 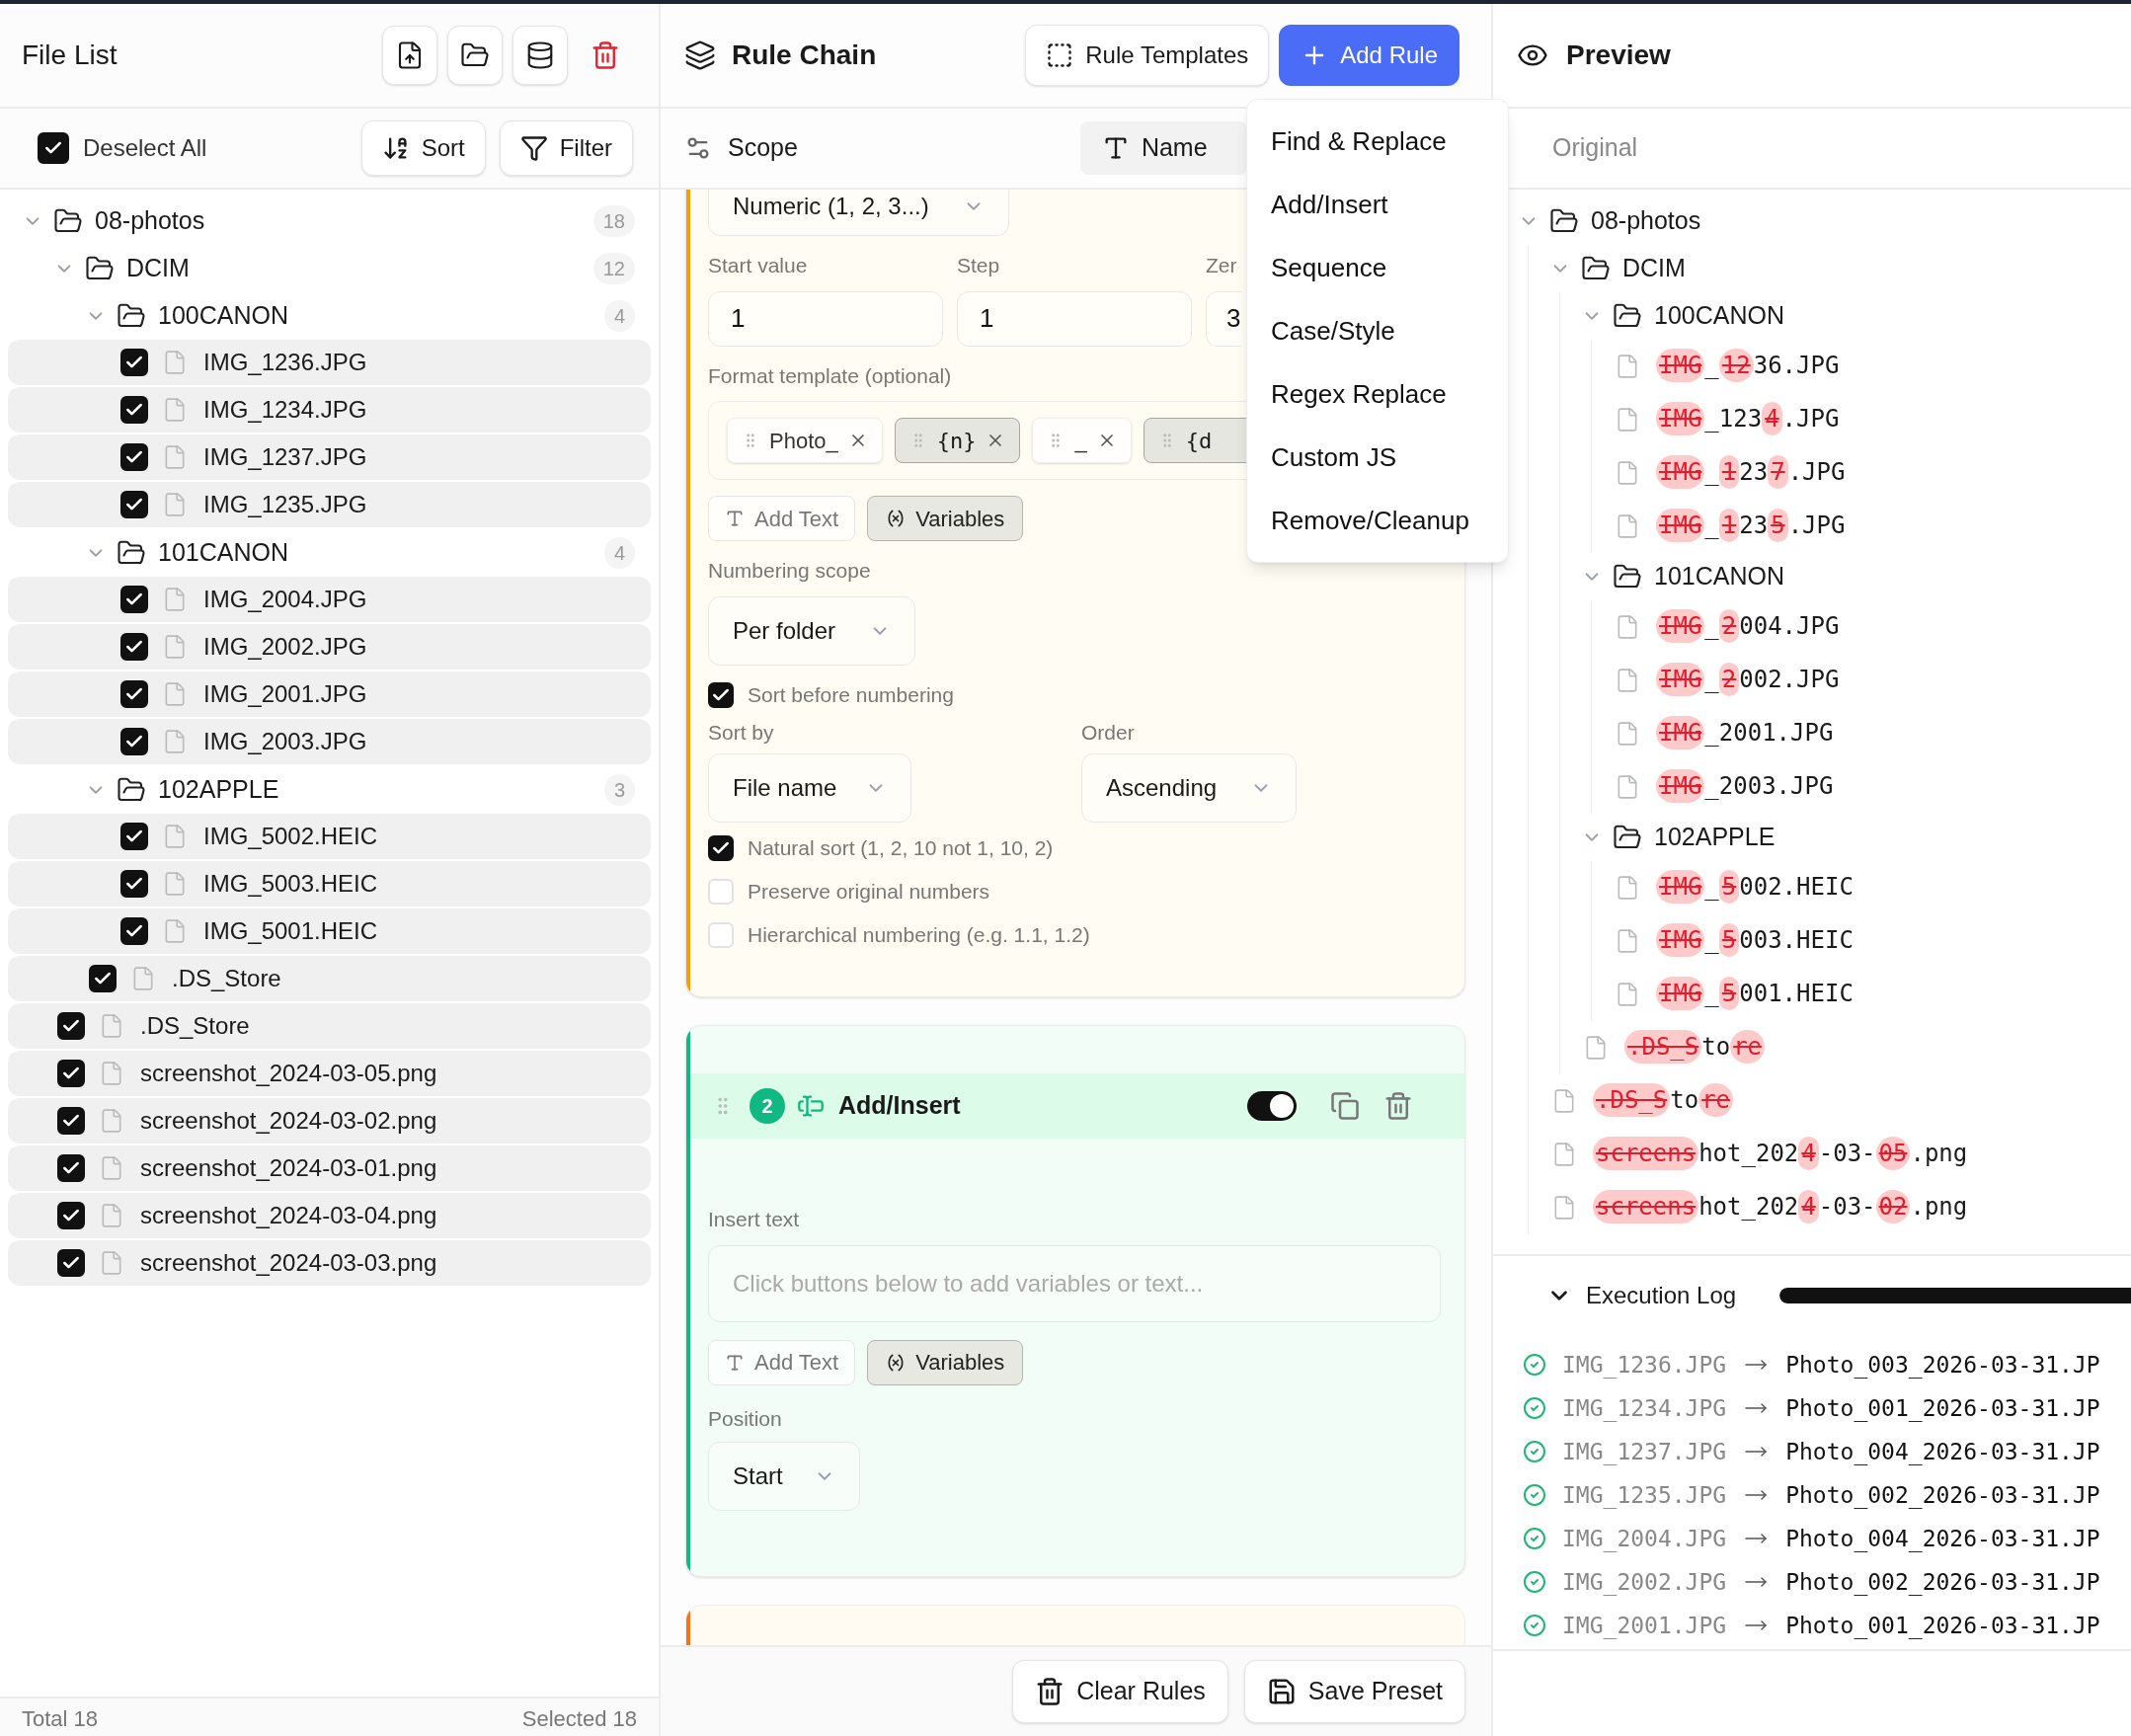 What do you see at coordinates (1377, 204) in the screenshot?
I see `menu-item: Add/Insert` at bounding box center [1377, 204].